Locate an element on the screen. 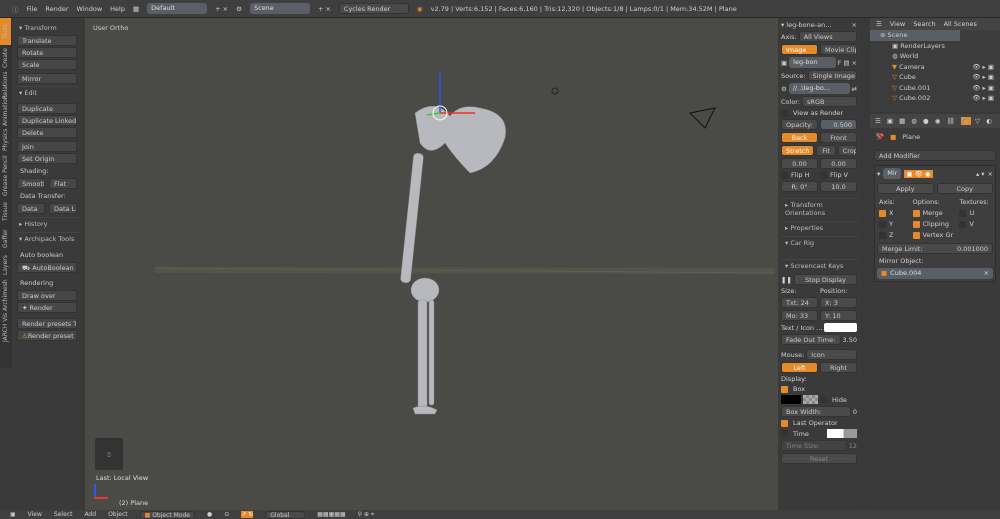  shading-icon: ● is located at coordinates (209, 514).